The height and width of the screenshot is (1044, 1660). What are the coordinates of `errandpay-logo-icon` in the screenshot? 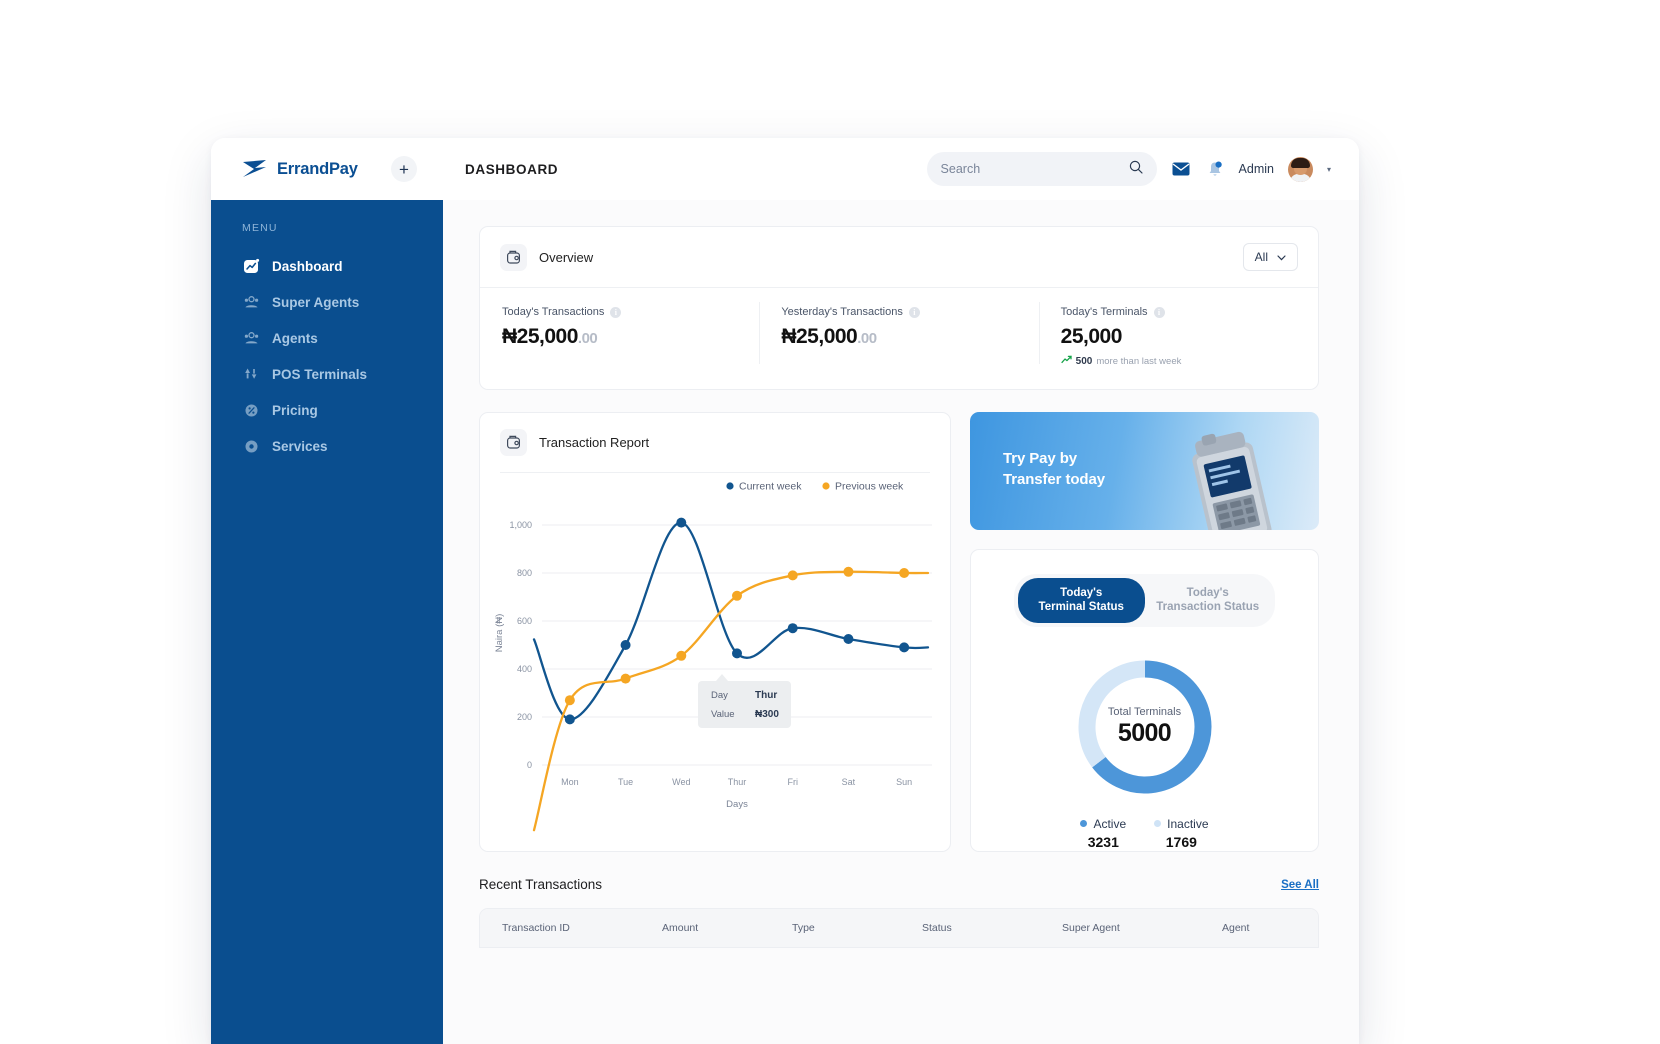 It's located at (255, 169).